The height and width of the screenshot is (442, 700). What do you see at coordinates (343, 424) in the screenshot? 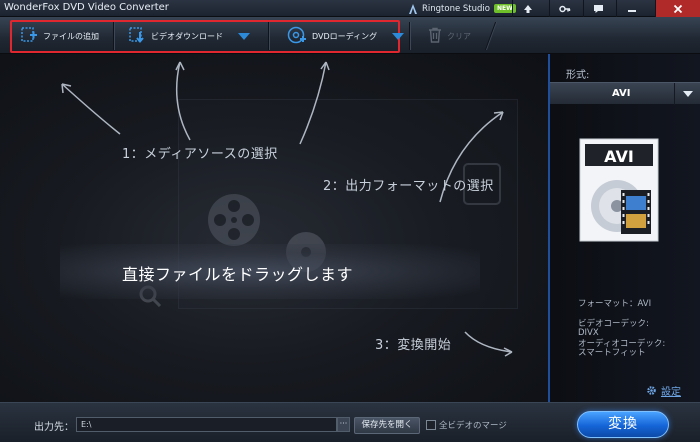
I see `browse-button: ···` at bounding box center [343, 424].